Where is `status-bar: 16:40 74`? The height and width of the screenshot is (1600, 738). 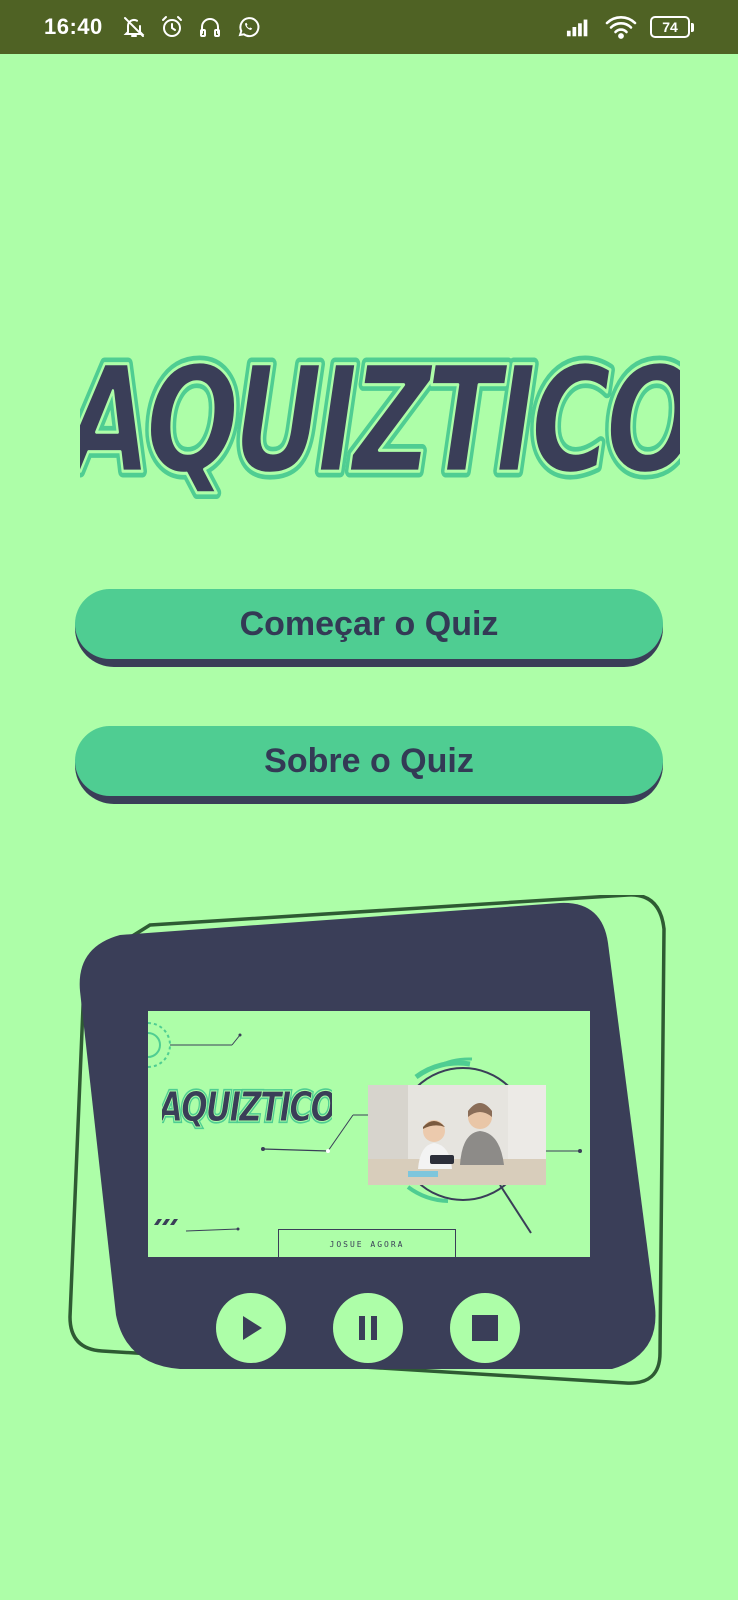
status-bar: 16:40 74 is located at coordinates (369, 27).